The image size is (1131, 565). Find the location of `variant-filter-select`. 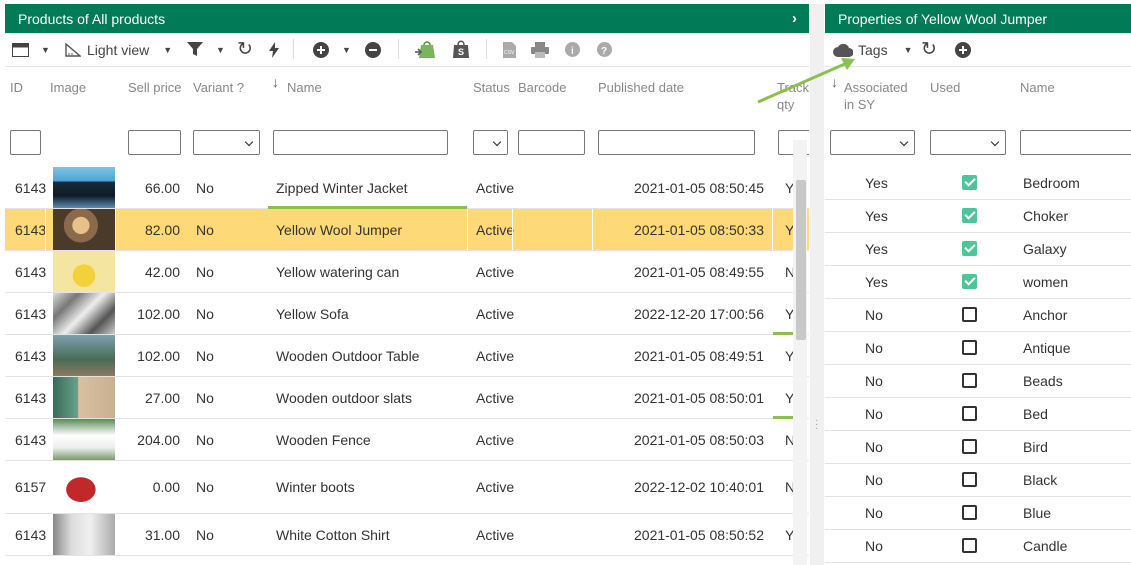

variant-filter-select is located at coordinates (226, 142).